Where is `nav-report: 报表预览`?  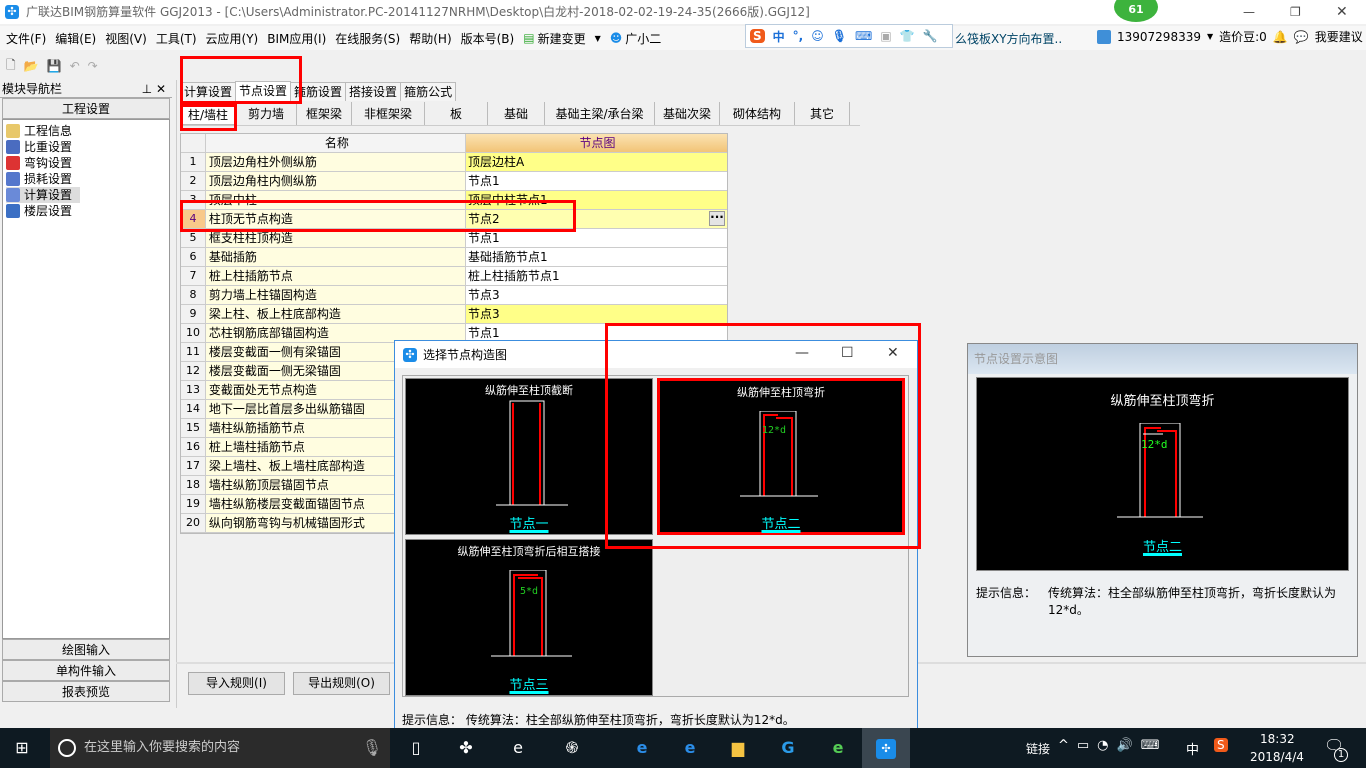
nav-report: 报表预览 is located at coordinates (86, 691).